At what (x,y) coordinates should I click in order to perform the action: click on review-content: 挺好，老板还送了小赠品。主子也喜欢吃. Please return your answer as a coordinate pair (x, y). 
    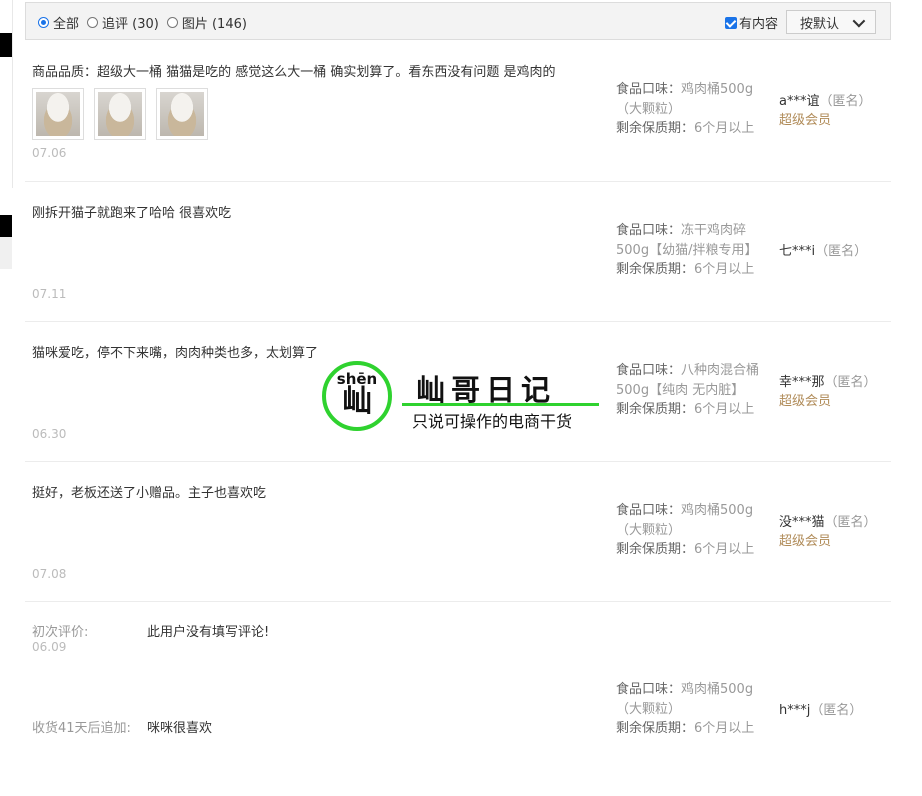
    Looking at the image, I should click on (149, 493).